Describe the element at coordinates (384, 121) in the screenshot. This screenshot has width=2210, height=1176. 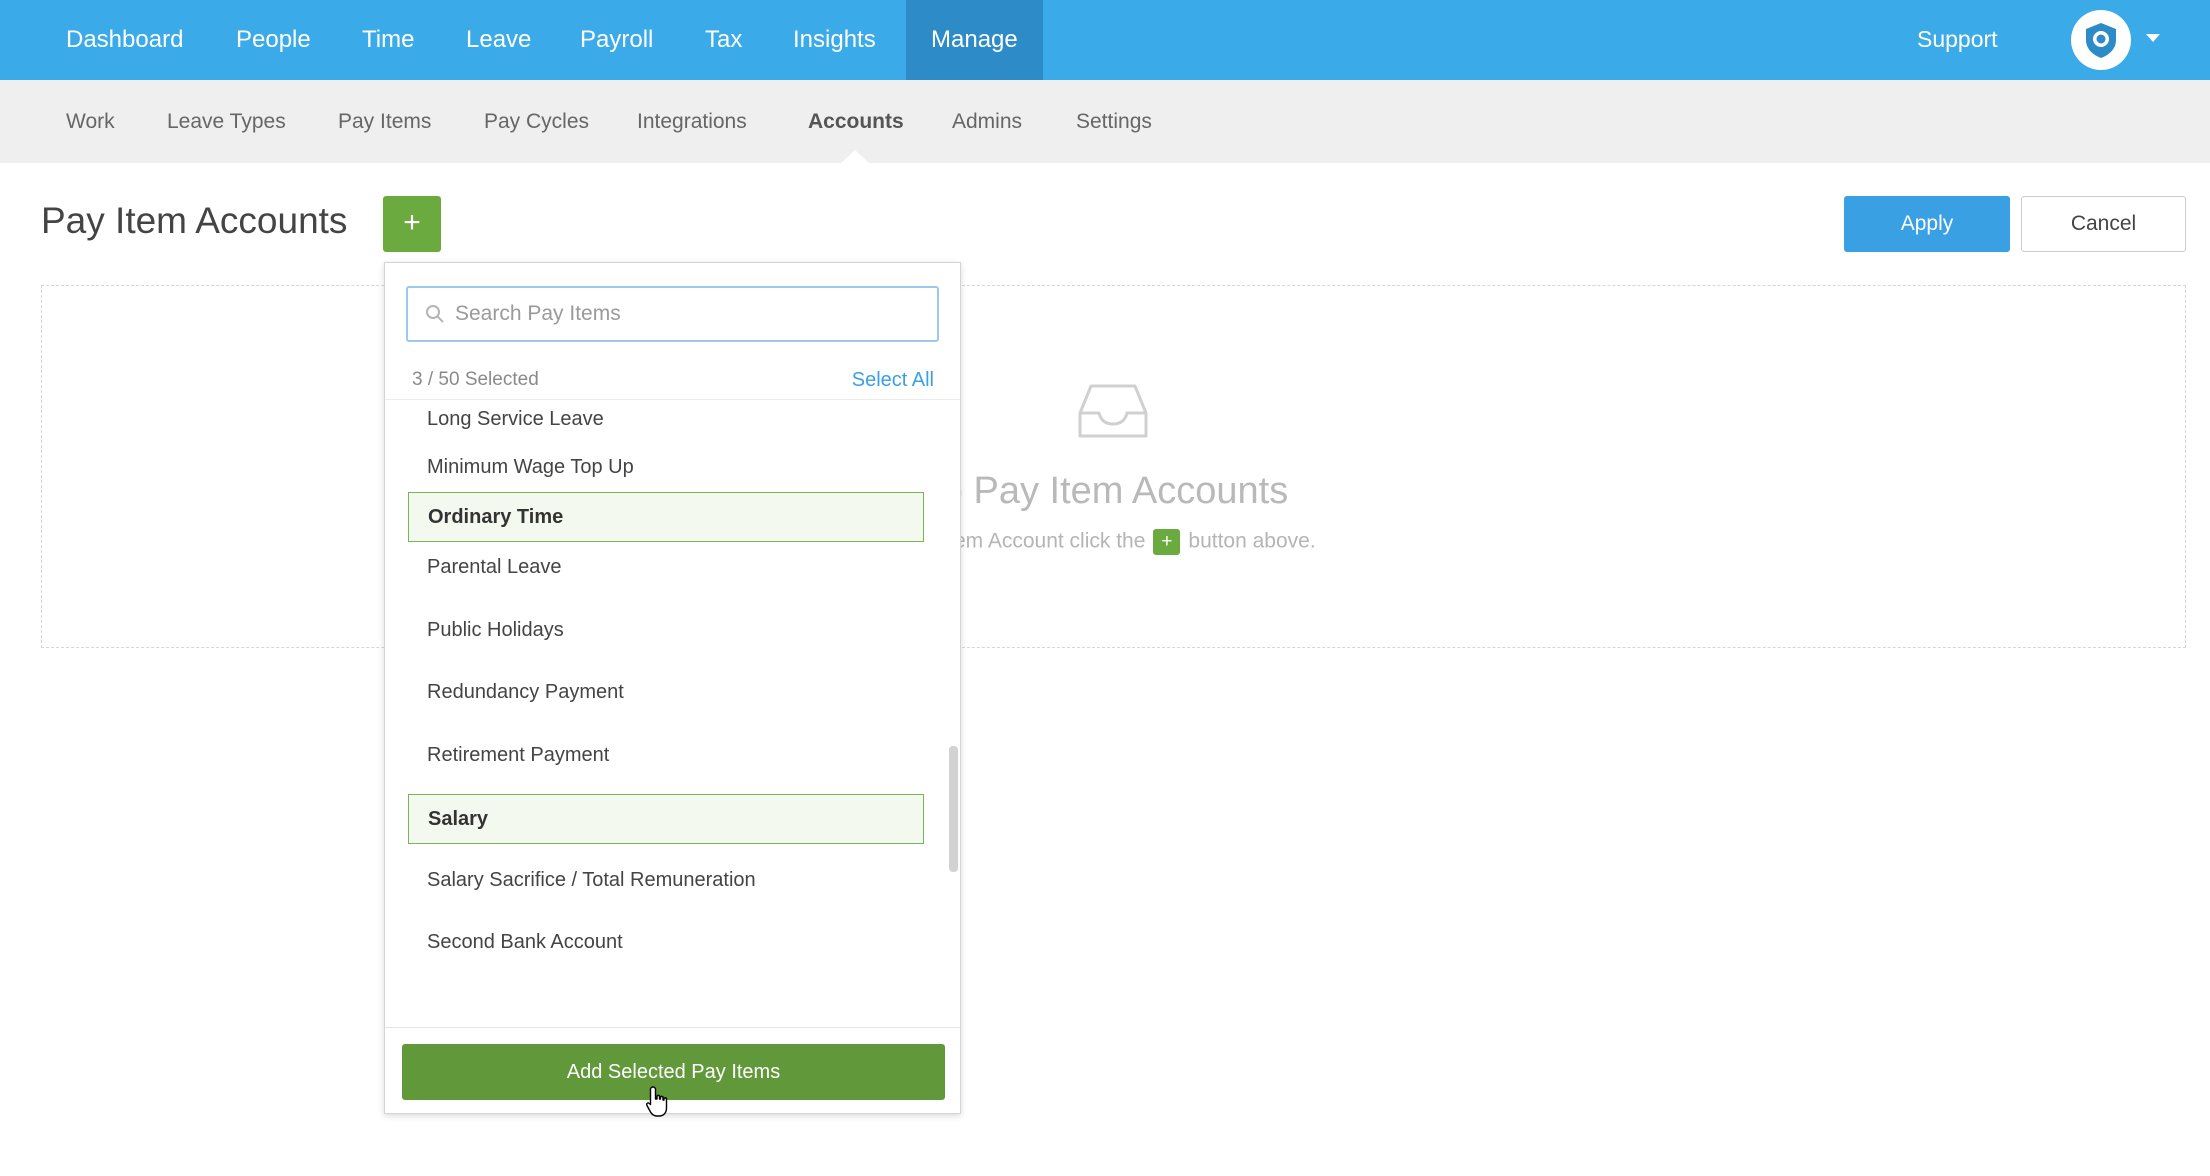
I see `subnav-pay-items: Pay Items` at that location.